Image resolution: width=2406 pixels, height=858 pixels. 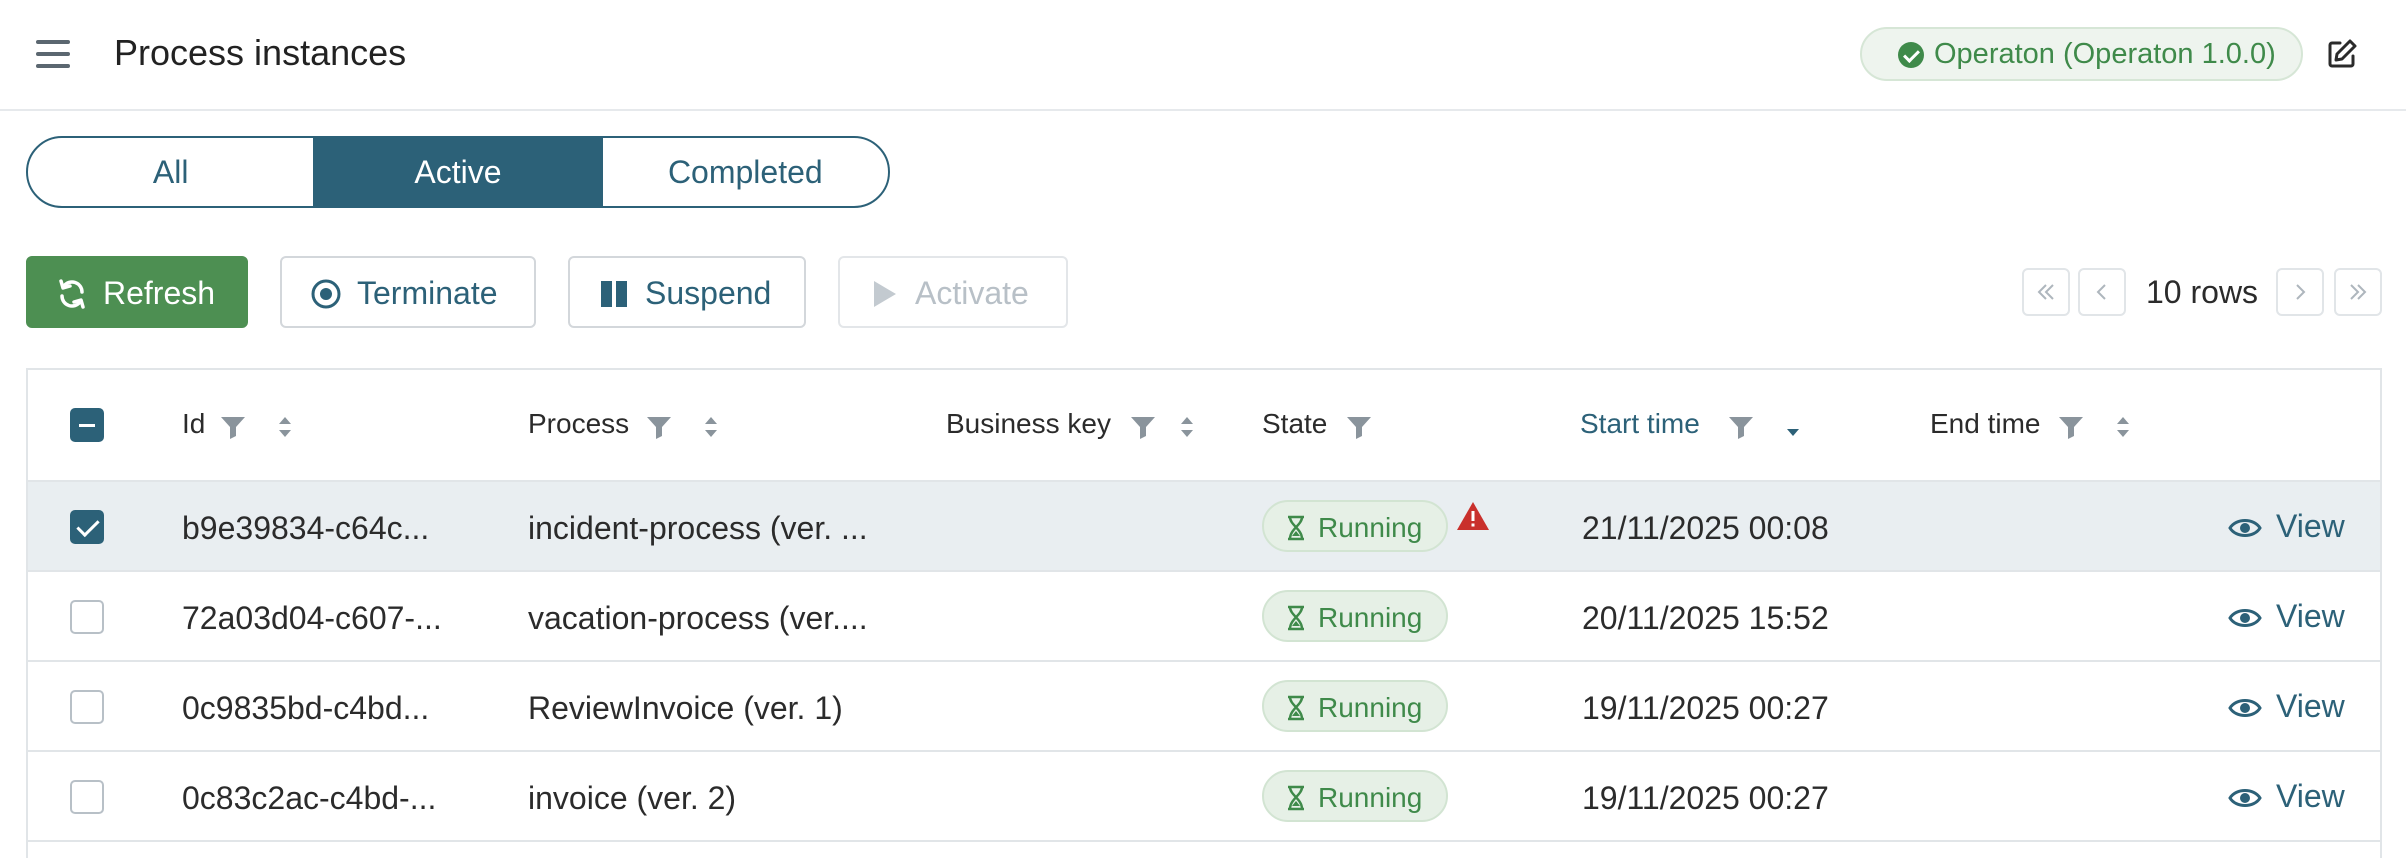 I want to click on last-page-button, so click(x=2358, y=292).